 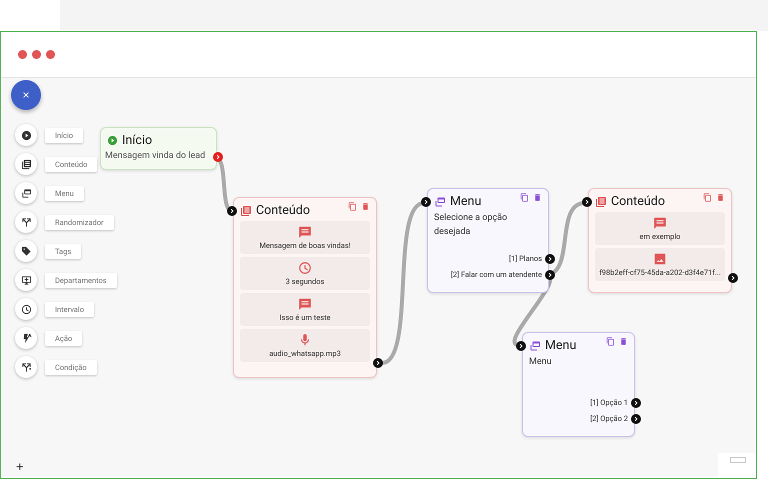 I want to click on play-icon, so click(x=112, y=140).